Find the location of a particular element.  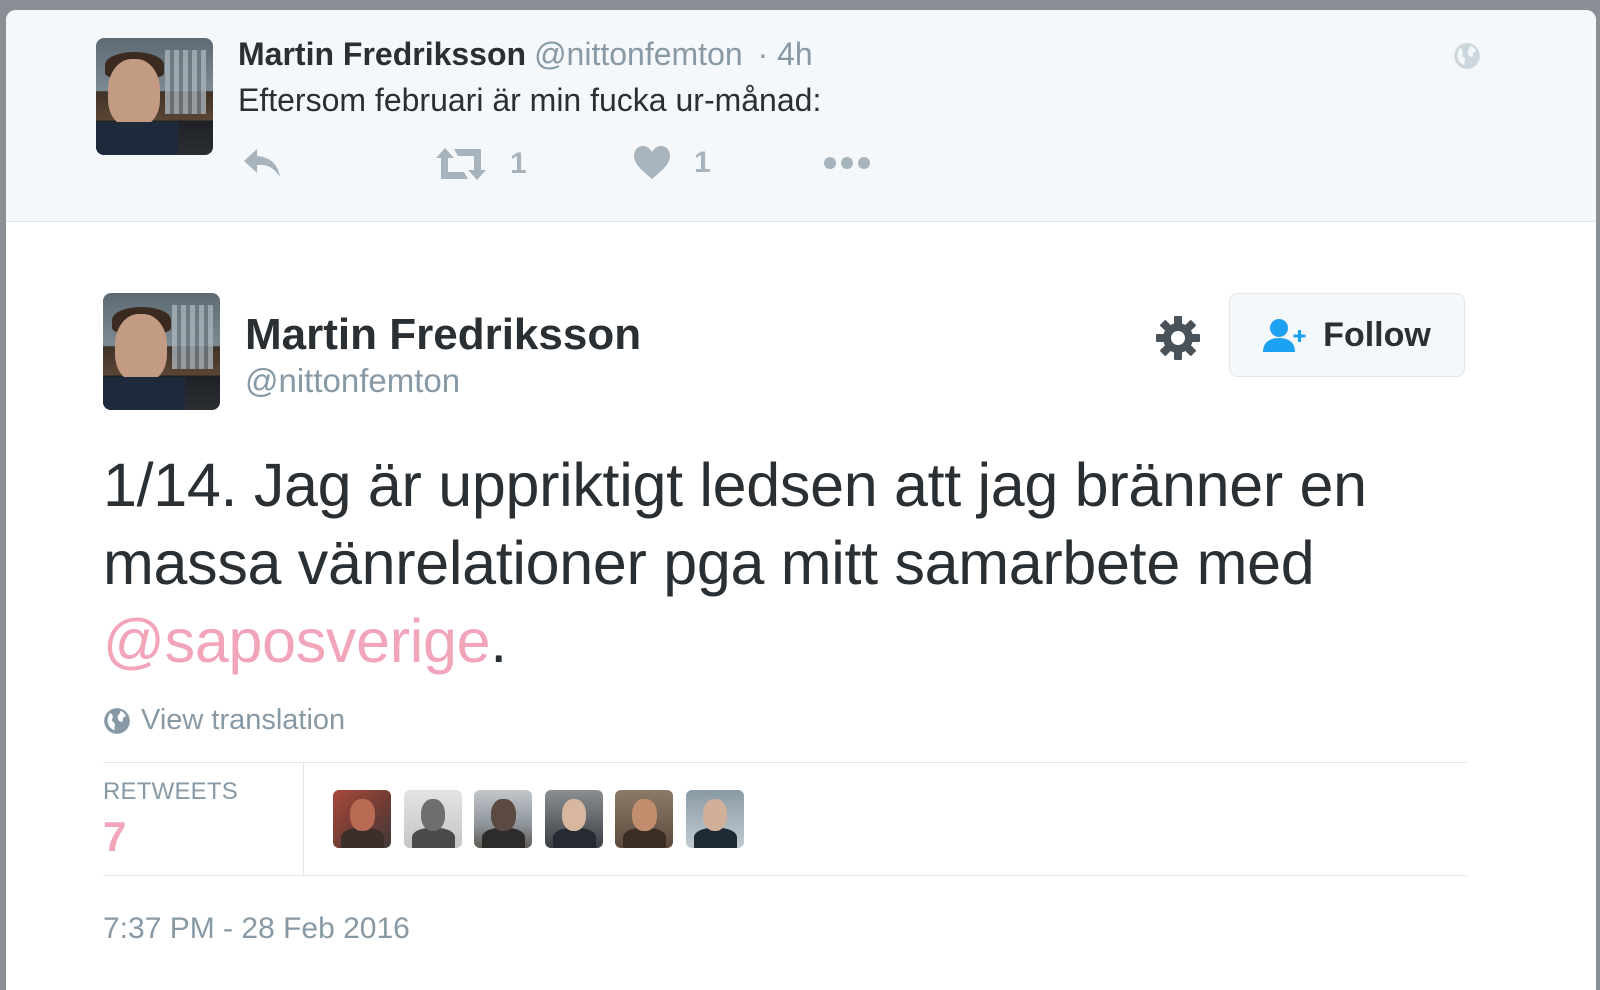

like-button: 1 is located at coordinates (672, 163).